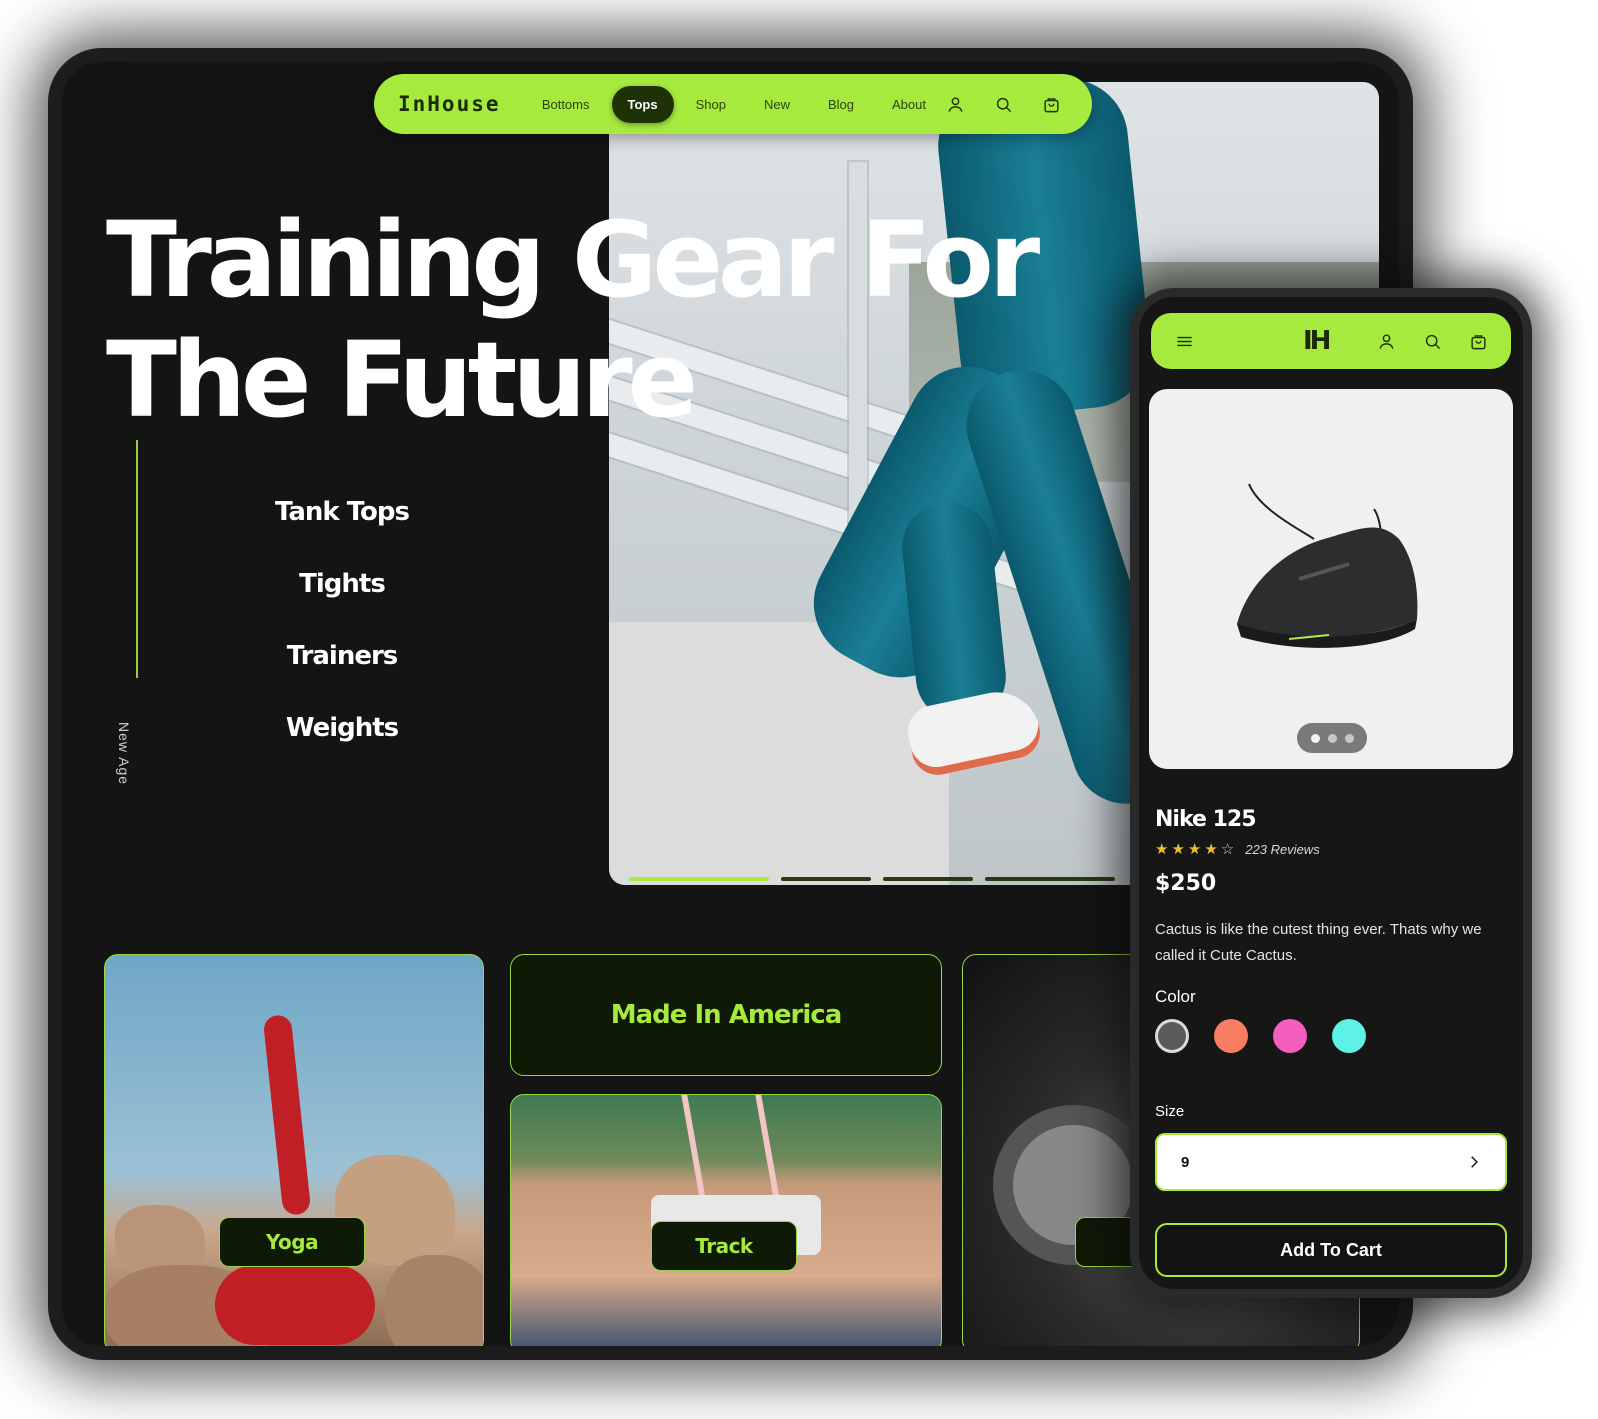 This screenshot has width=1598, height=1419. I want to click on hamburger-icon, so click(1184, 341).